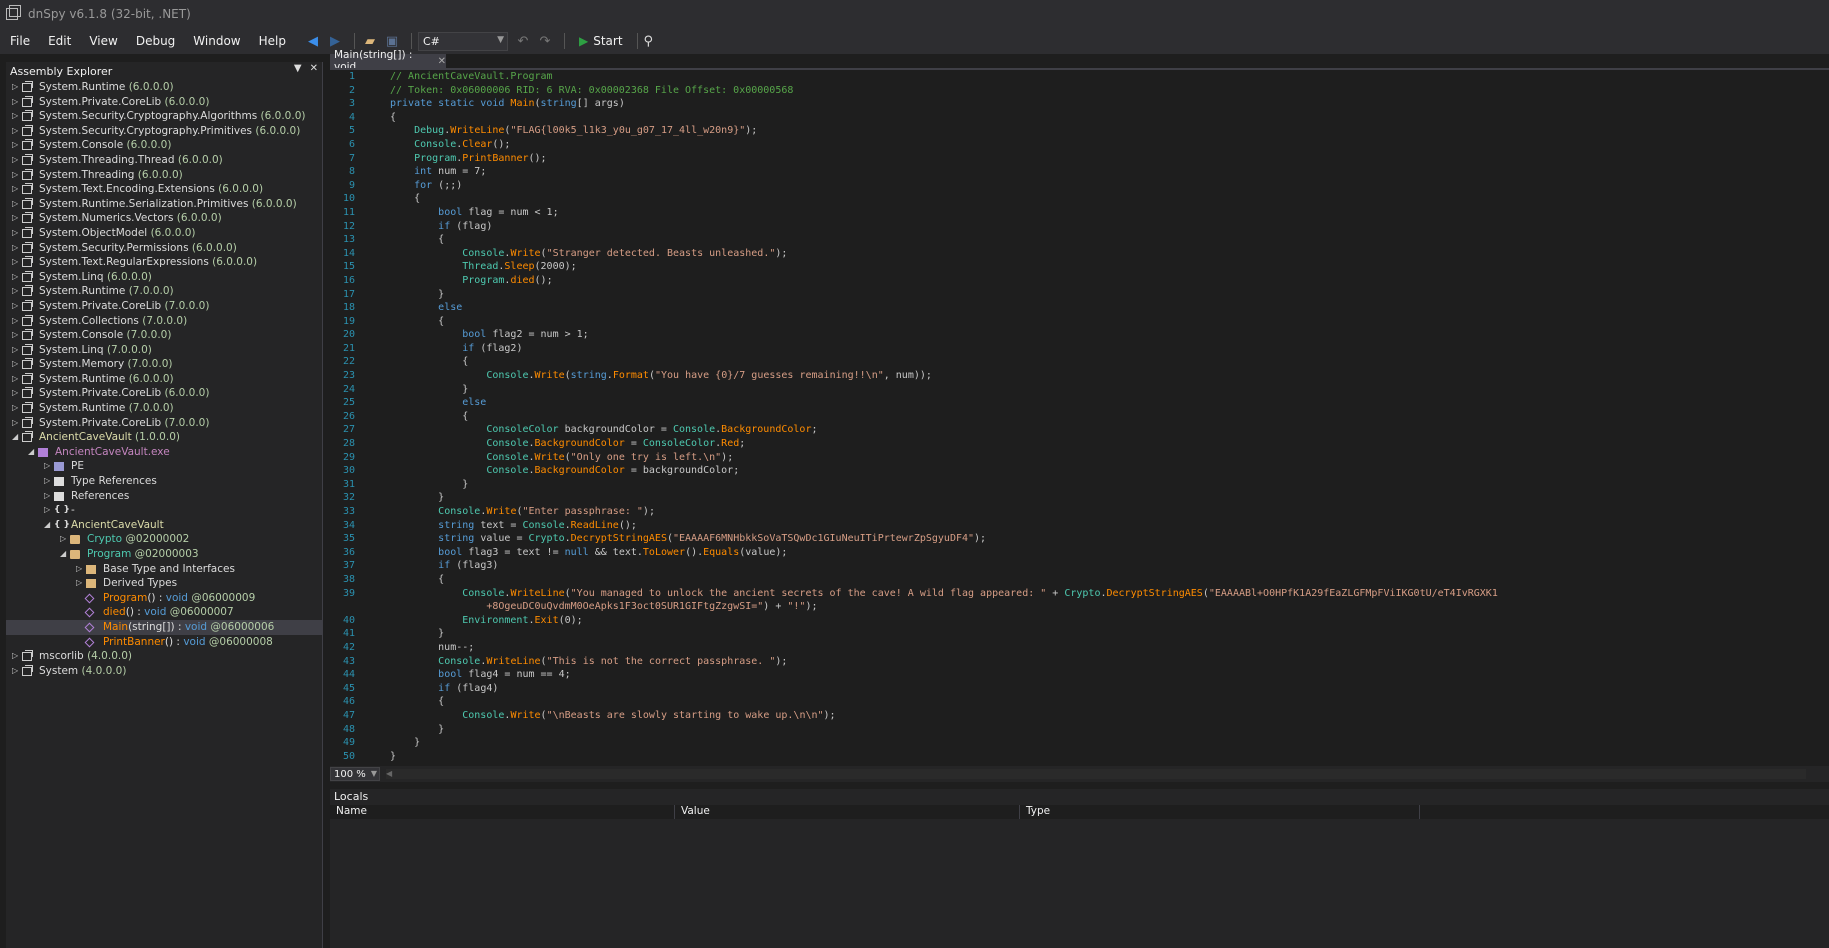 This screenshot has height=948, width=1829. I want to click on close-tab-icon: ✕, so click(442, 61).